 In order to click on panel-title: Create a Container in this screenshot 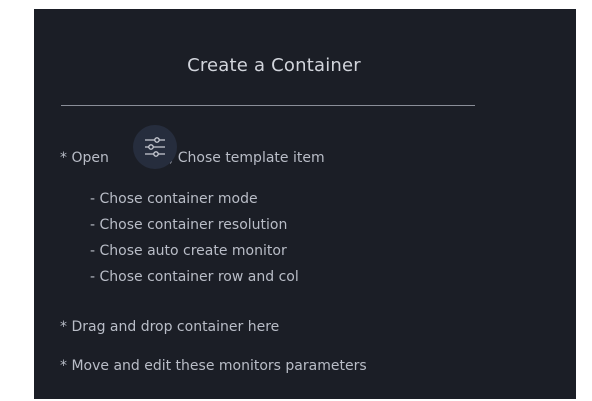, I will do `click(274, 65)`.